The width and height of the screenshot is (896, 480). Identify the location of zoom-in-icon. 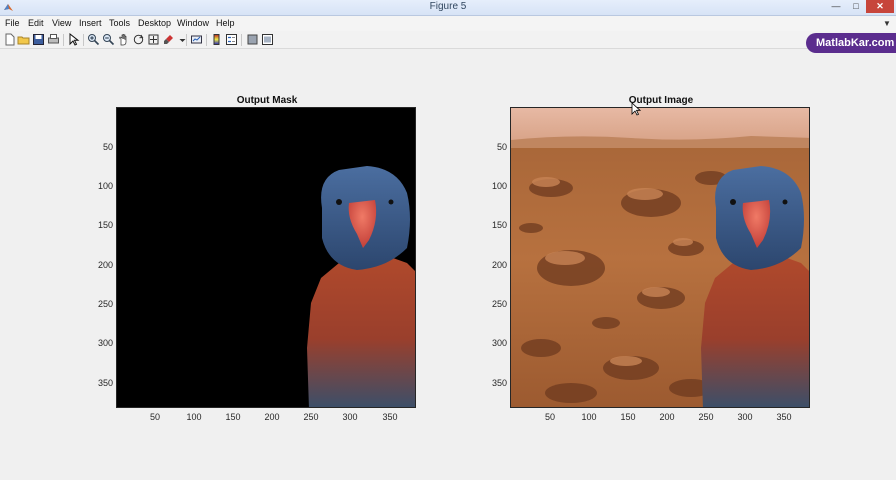
(93, 39).